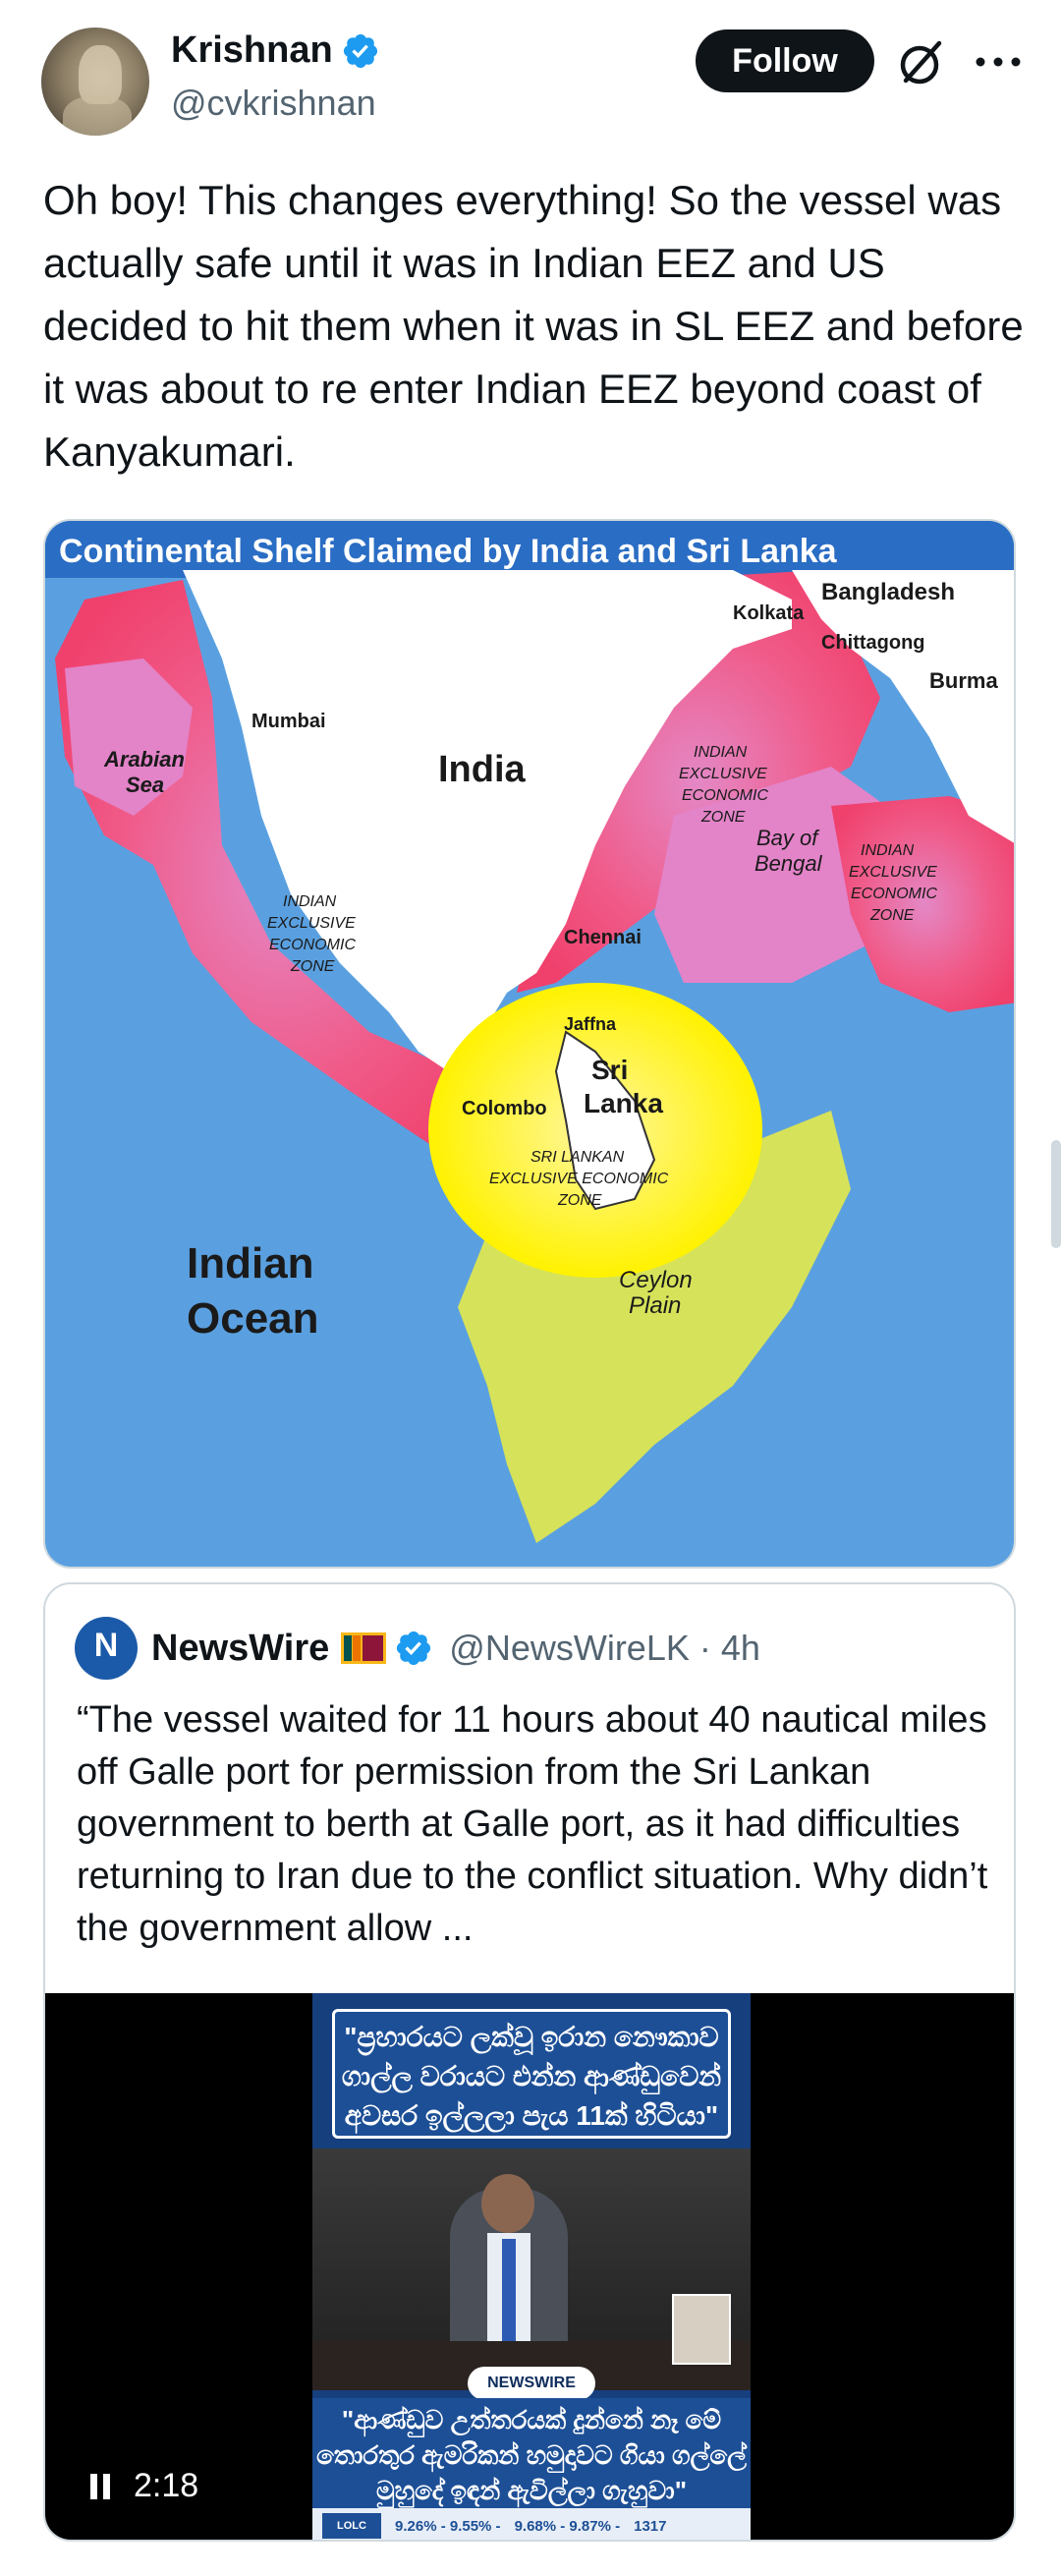 The height and width of the screenshot is (2576, 1061). What do you see at coordinates (569, 1649) in the screenshot?
I see `quoted-author-handle: @NewsWireLK` at bounding box center [569, 1649].